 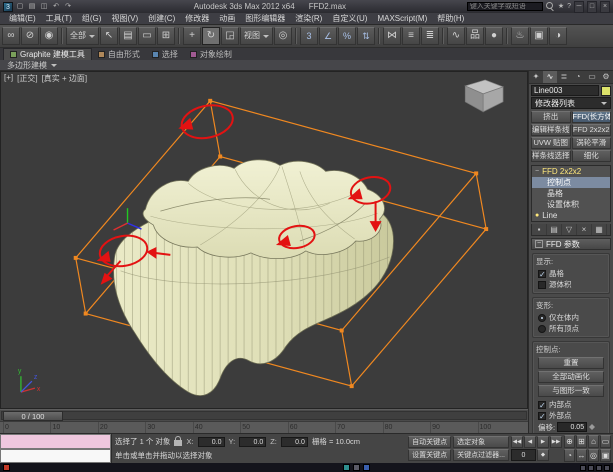 I want to click on snap-angle-icon: ∠, so click(x=328, y=36).